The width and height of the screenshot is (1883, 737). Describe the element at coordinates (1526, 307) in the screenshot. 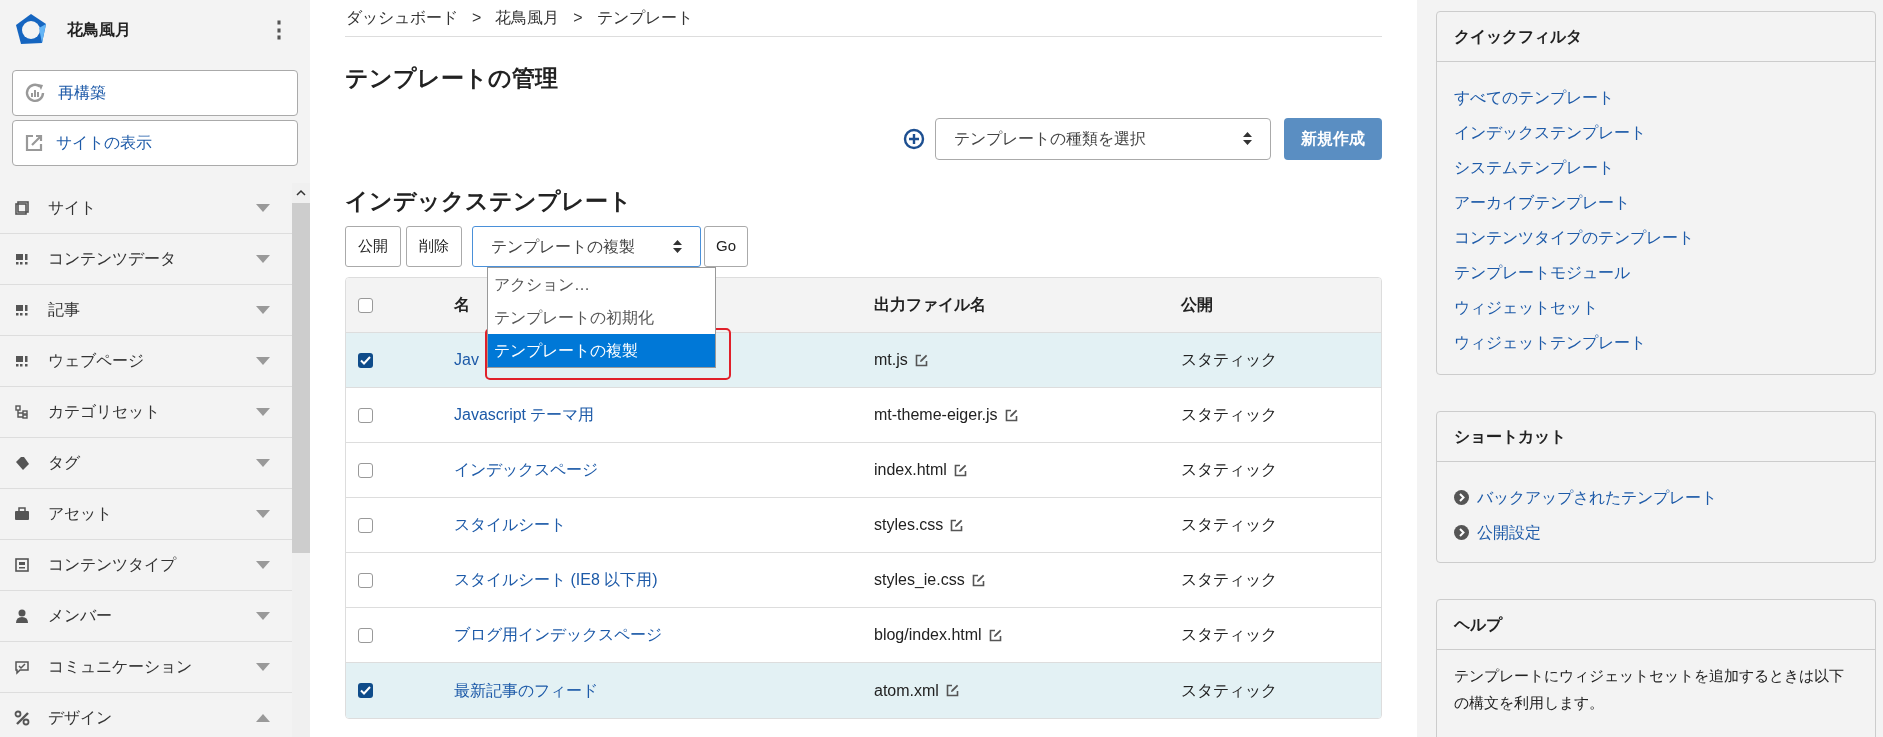

I see `filter-link: ウィジェットセット` at that location.